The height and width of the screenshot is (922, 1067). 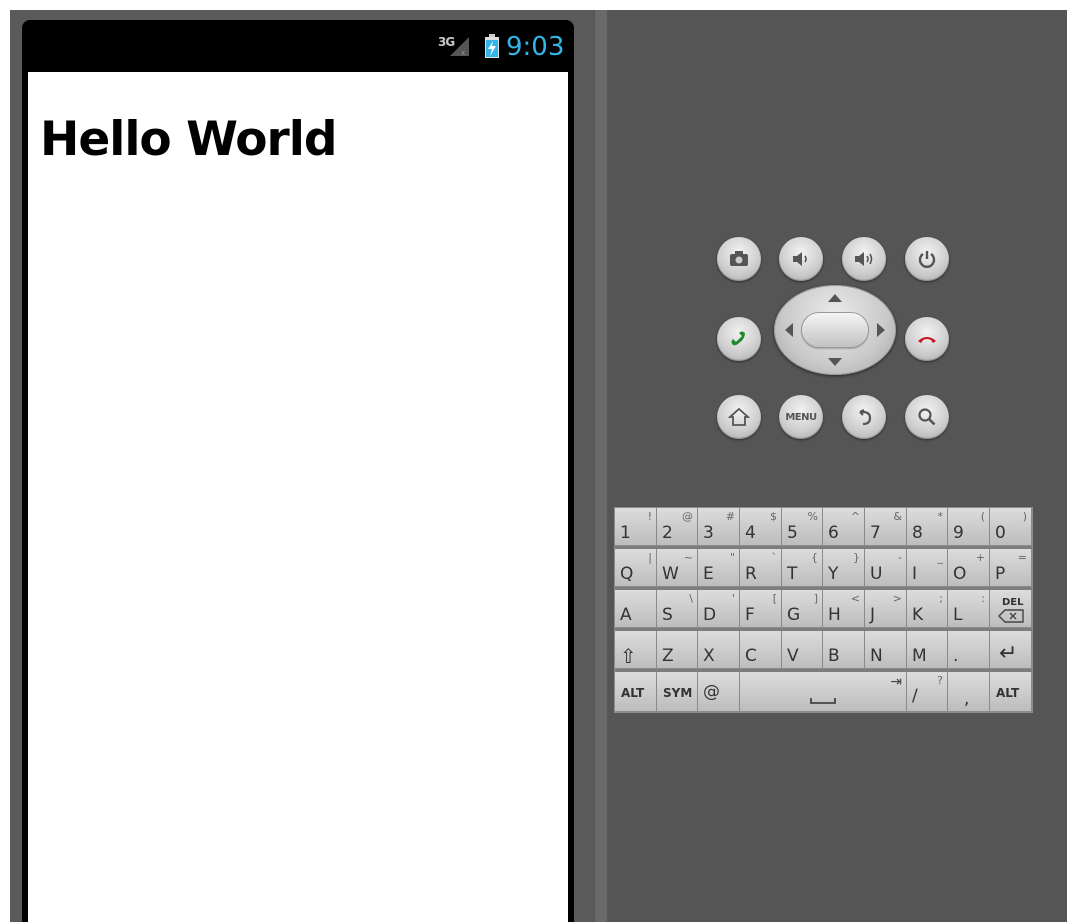 What do you see at coordinates (886, 650) in the screenshot?
I see `key-n: N` at bounding box center [886, 650].